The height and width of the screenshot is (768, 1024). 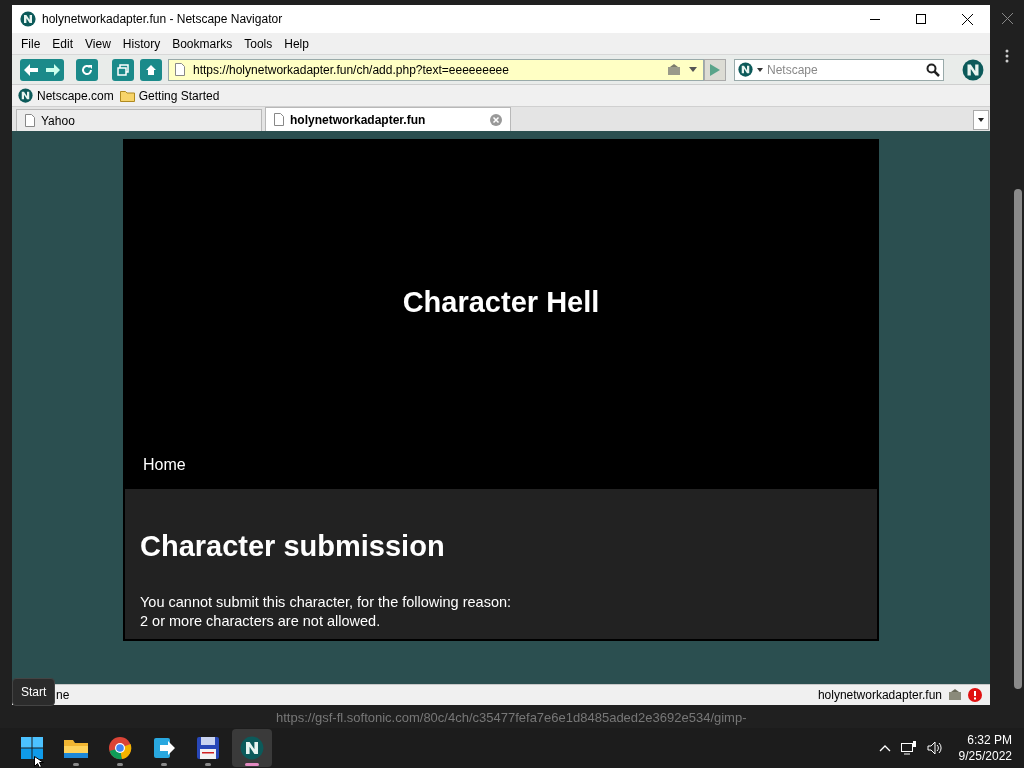 I want to click on minimize-icon, so click(x=875, y=19).